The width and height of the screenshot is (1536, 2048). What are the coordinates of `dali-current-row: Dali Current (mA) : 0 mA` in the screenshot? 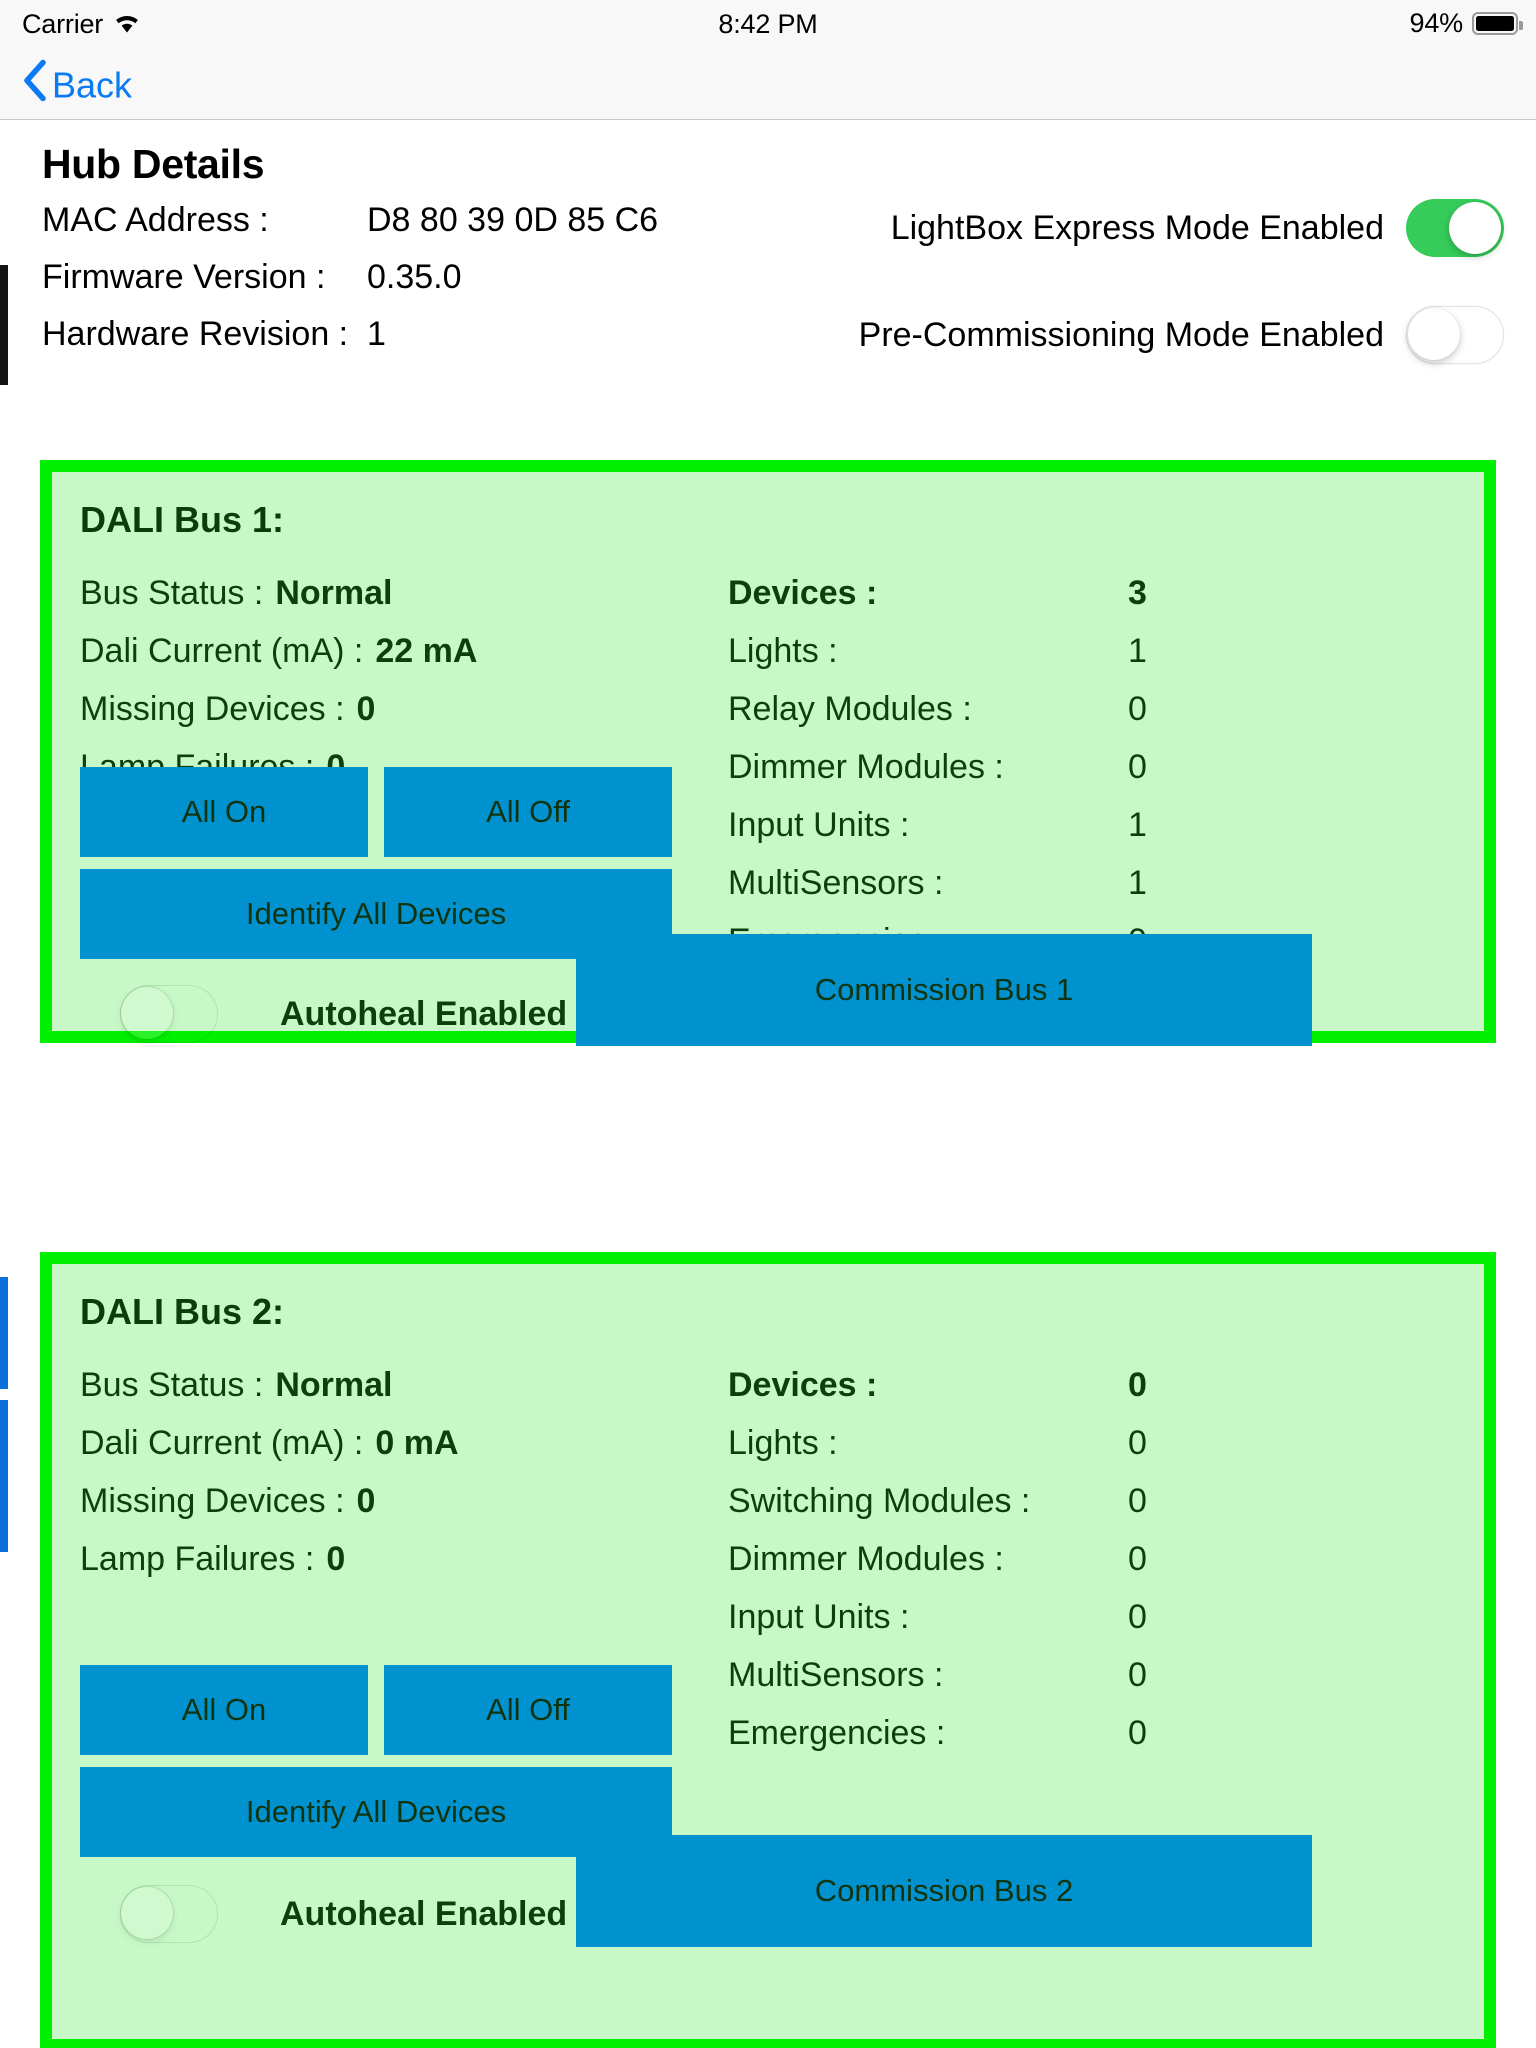 It's located at (380, 1453).